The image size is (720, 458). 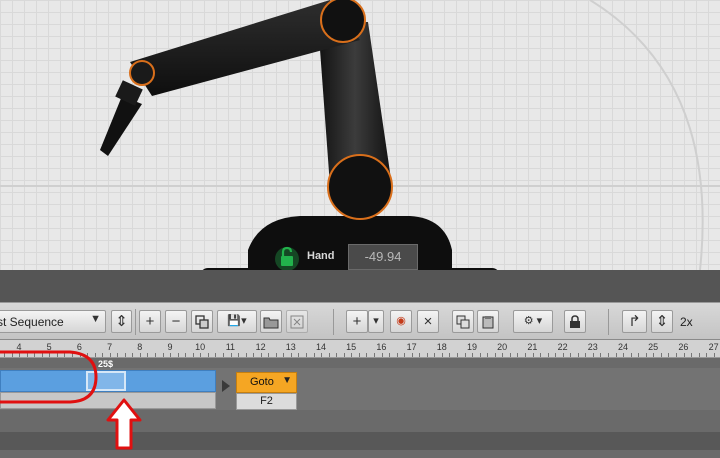 I want to click on ruler-label: 16, so click(x=381, y=347).